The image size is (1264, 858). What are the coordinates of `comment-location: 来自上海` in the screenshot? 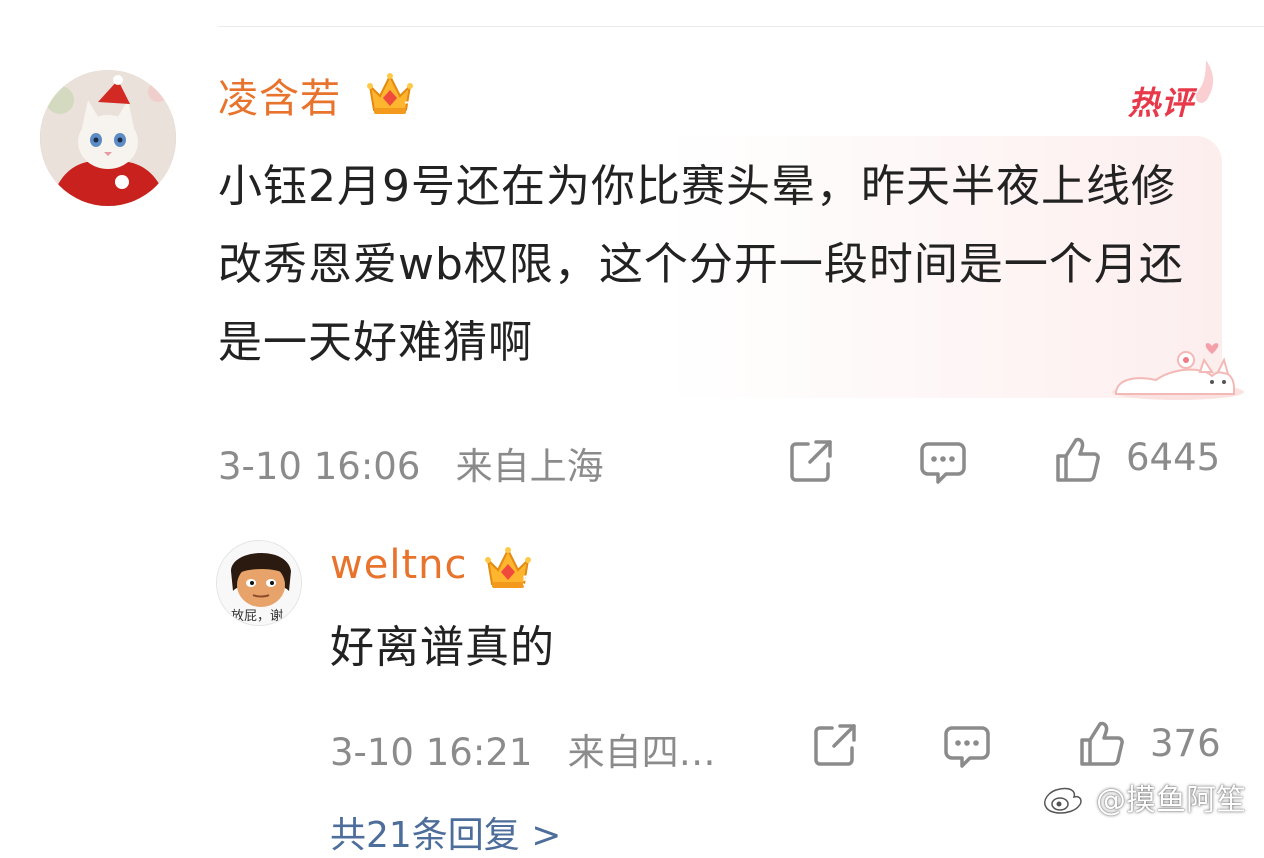 It's located at (529, 466).